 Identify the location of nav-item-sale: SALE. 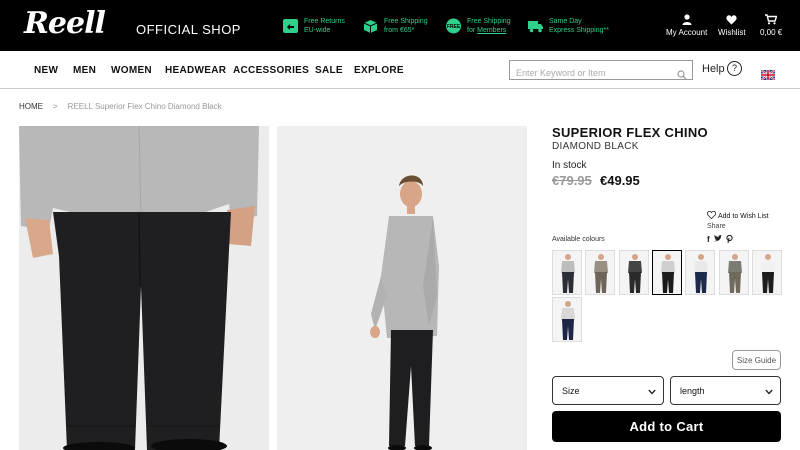
(329, 70).